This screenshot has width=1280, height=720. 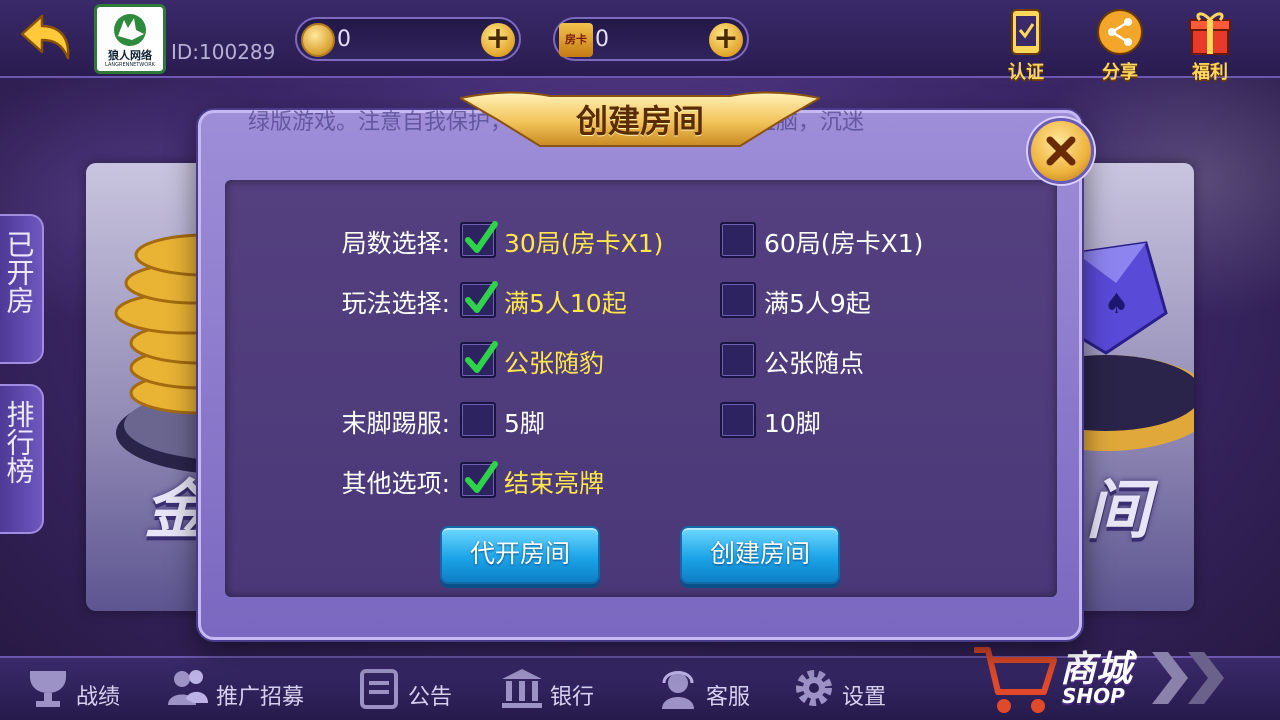 What do you see at coordinates (478, 420) in the screenshot?
I see `kick-5-checkbox` at bounding box center [478, 420].